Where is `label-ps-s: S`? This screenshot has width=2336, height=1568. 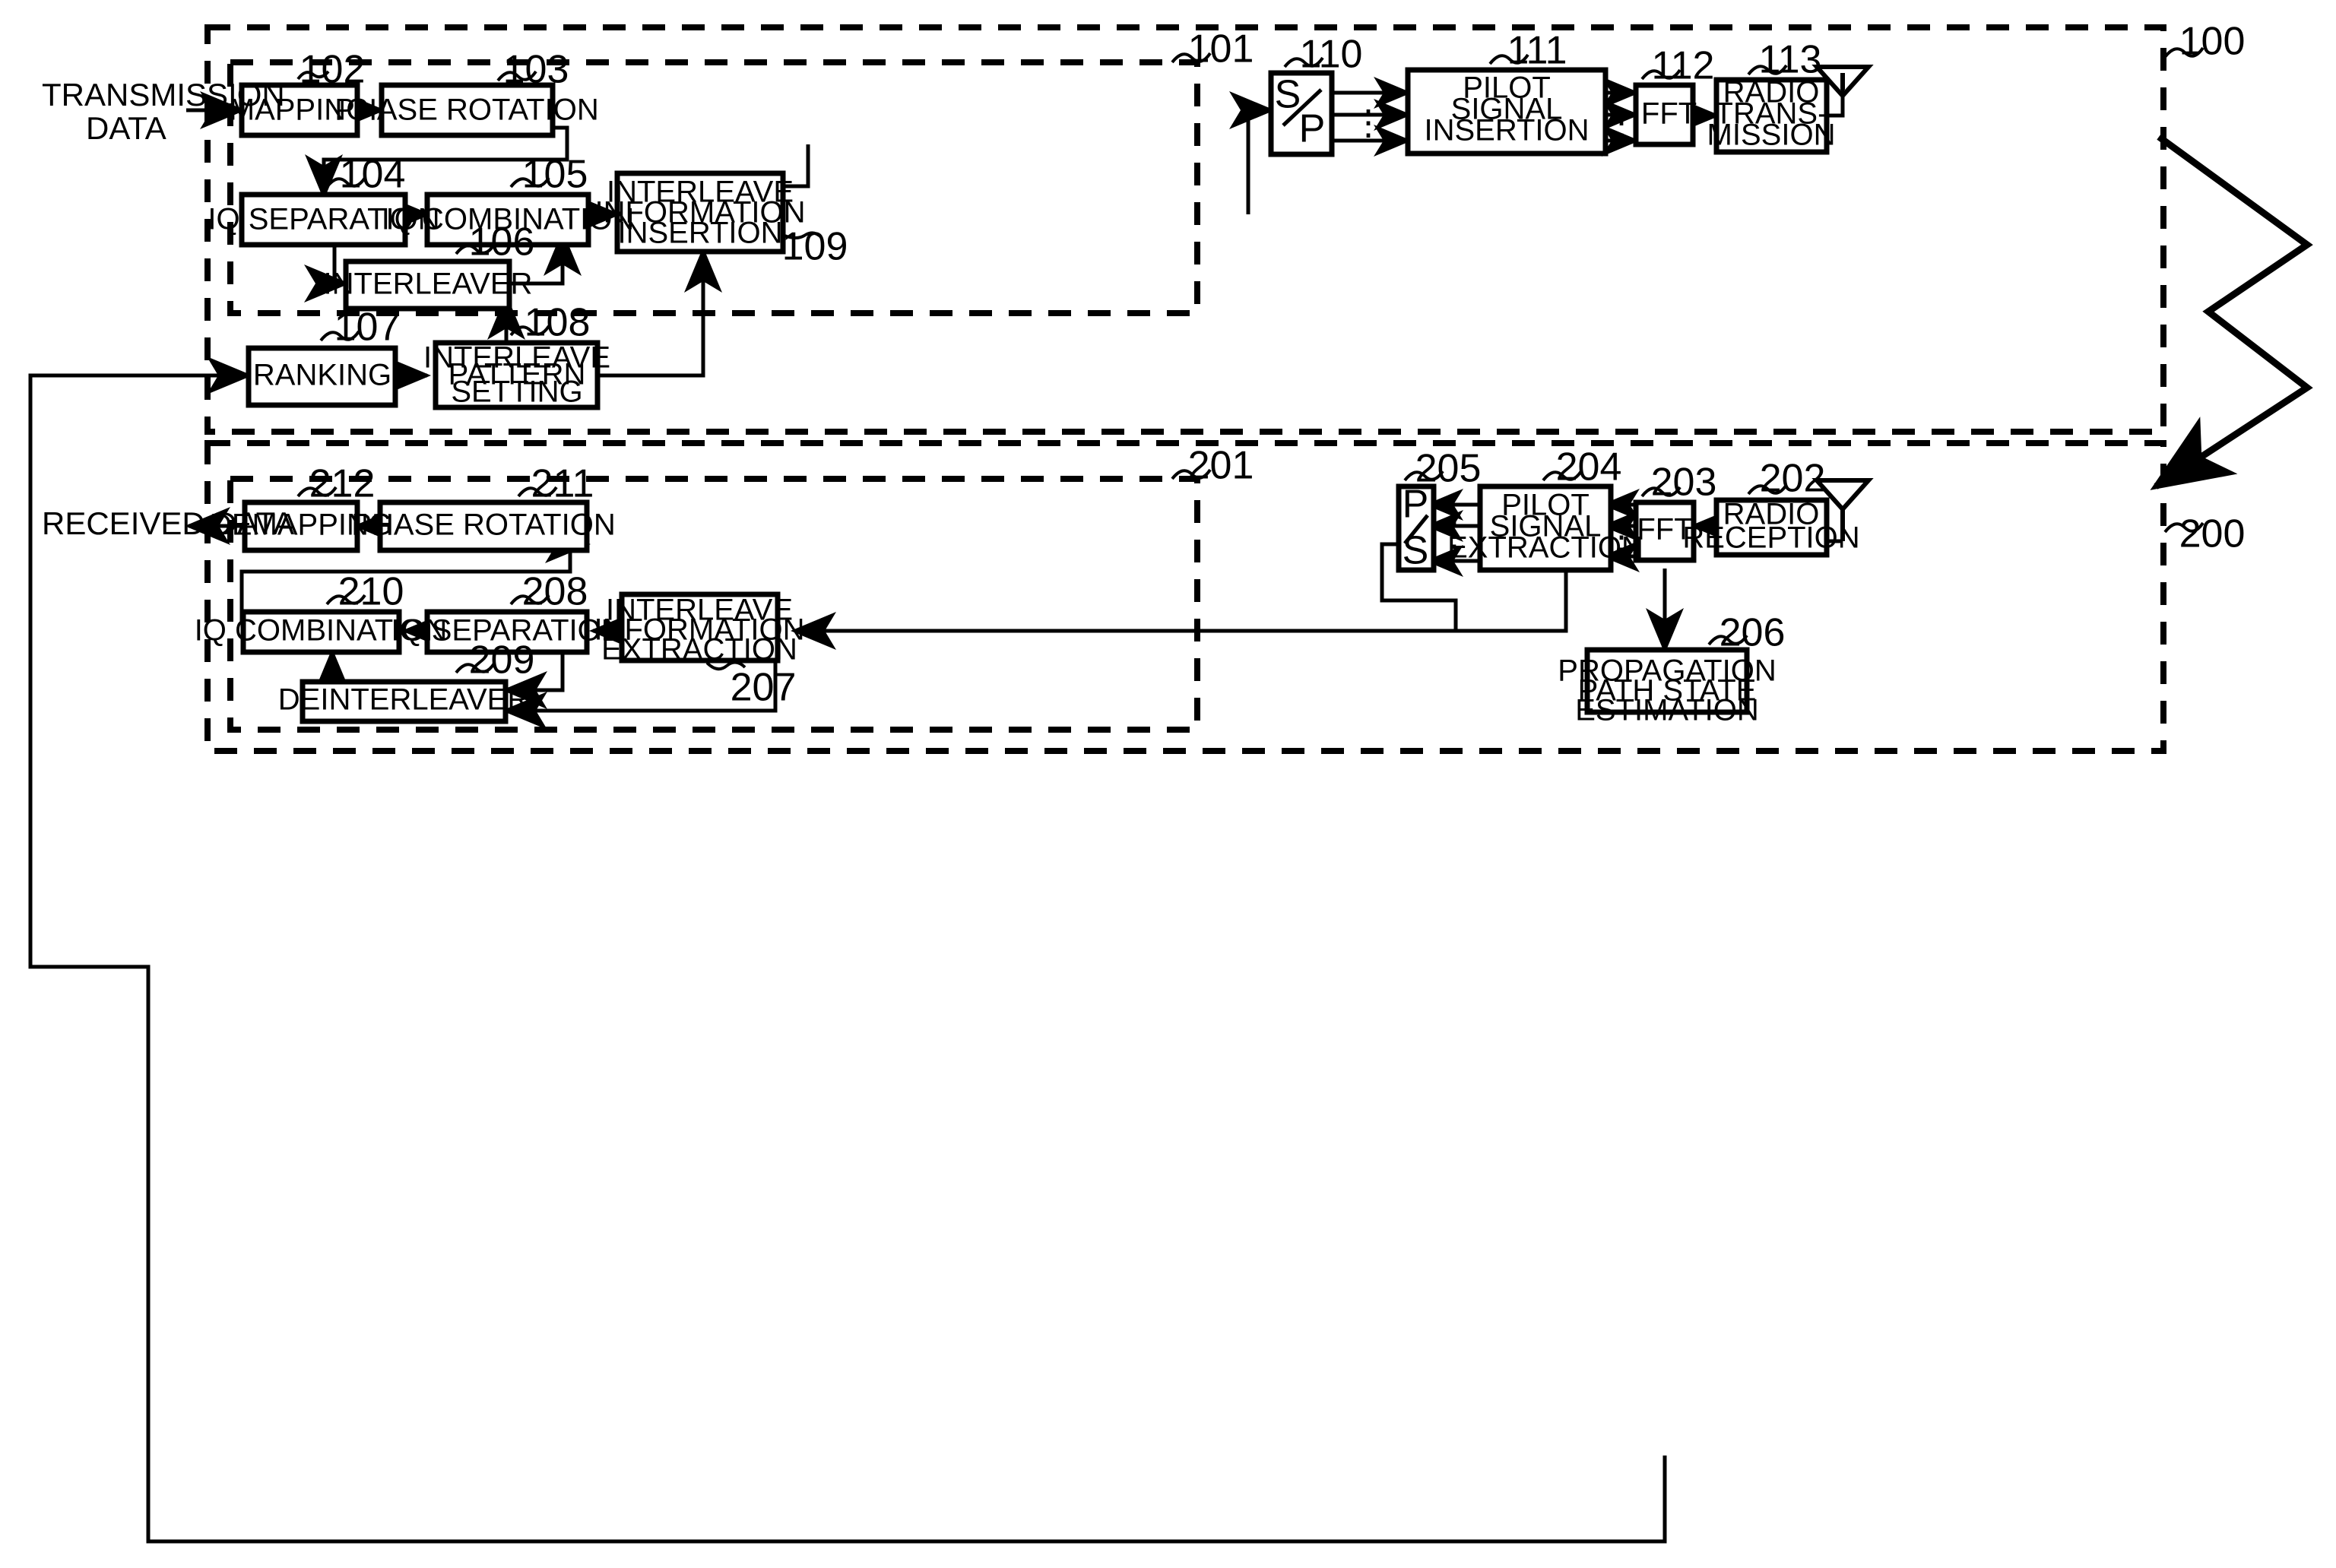
label-ps-s: S is located at coordinates (1416, 551).